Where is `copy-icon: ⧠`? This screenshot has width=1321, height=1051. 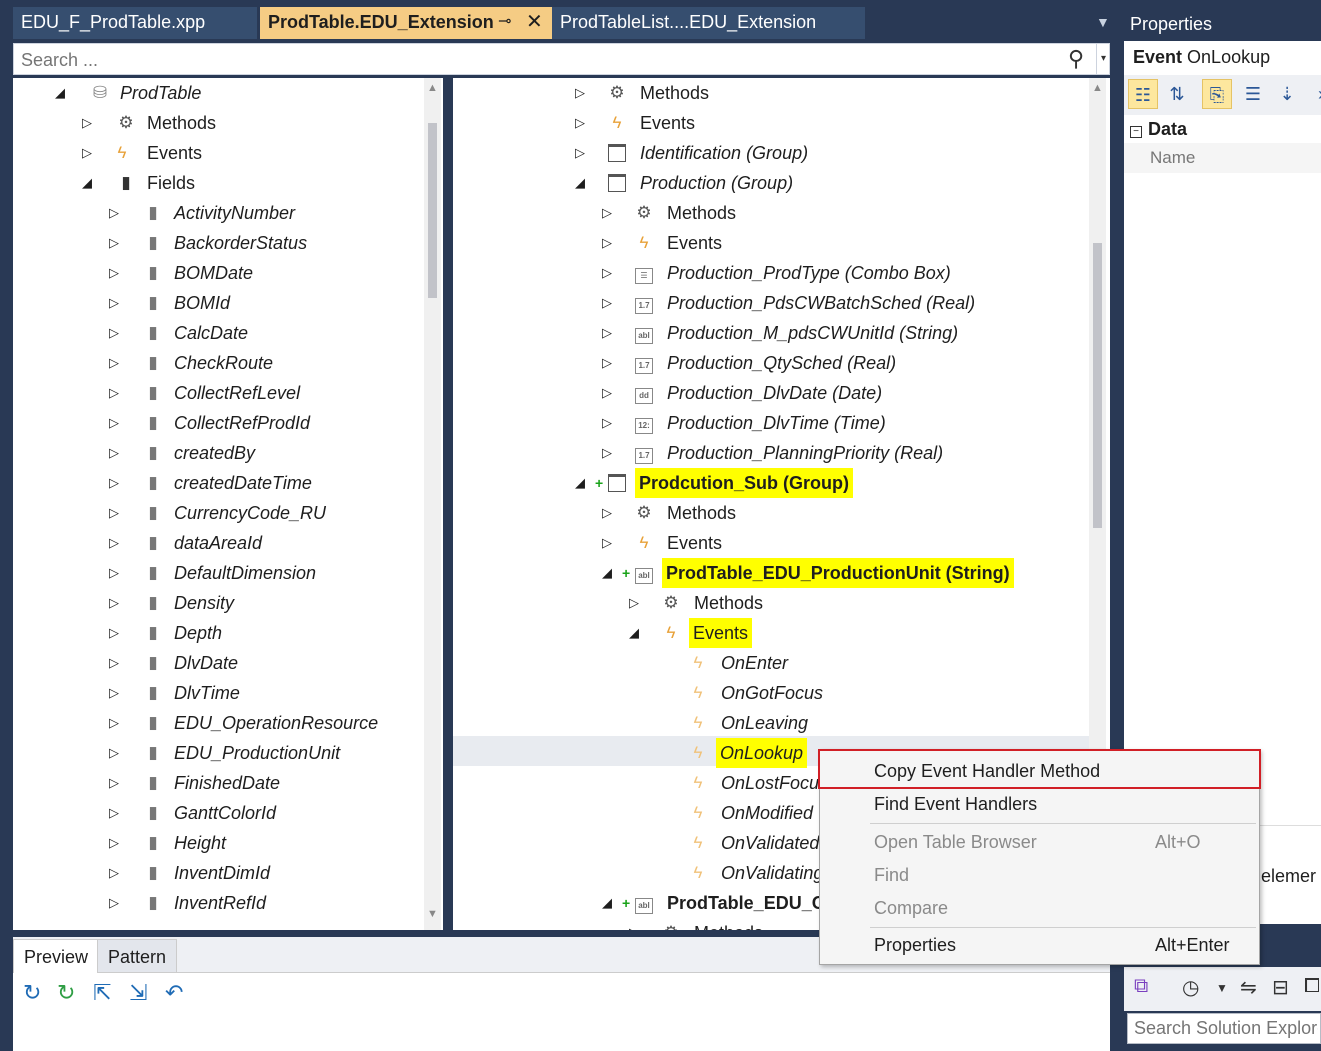
copy-icon: ⧠ is located at coordinates (1312, 986).